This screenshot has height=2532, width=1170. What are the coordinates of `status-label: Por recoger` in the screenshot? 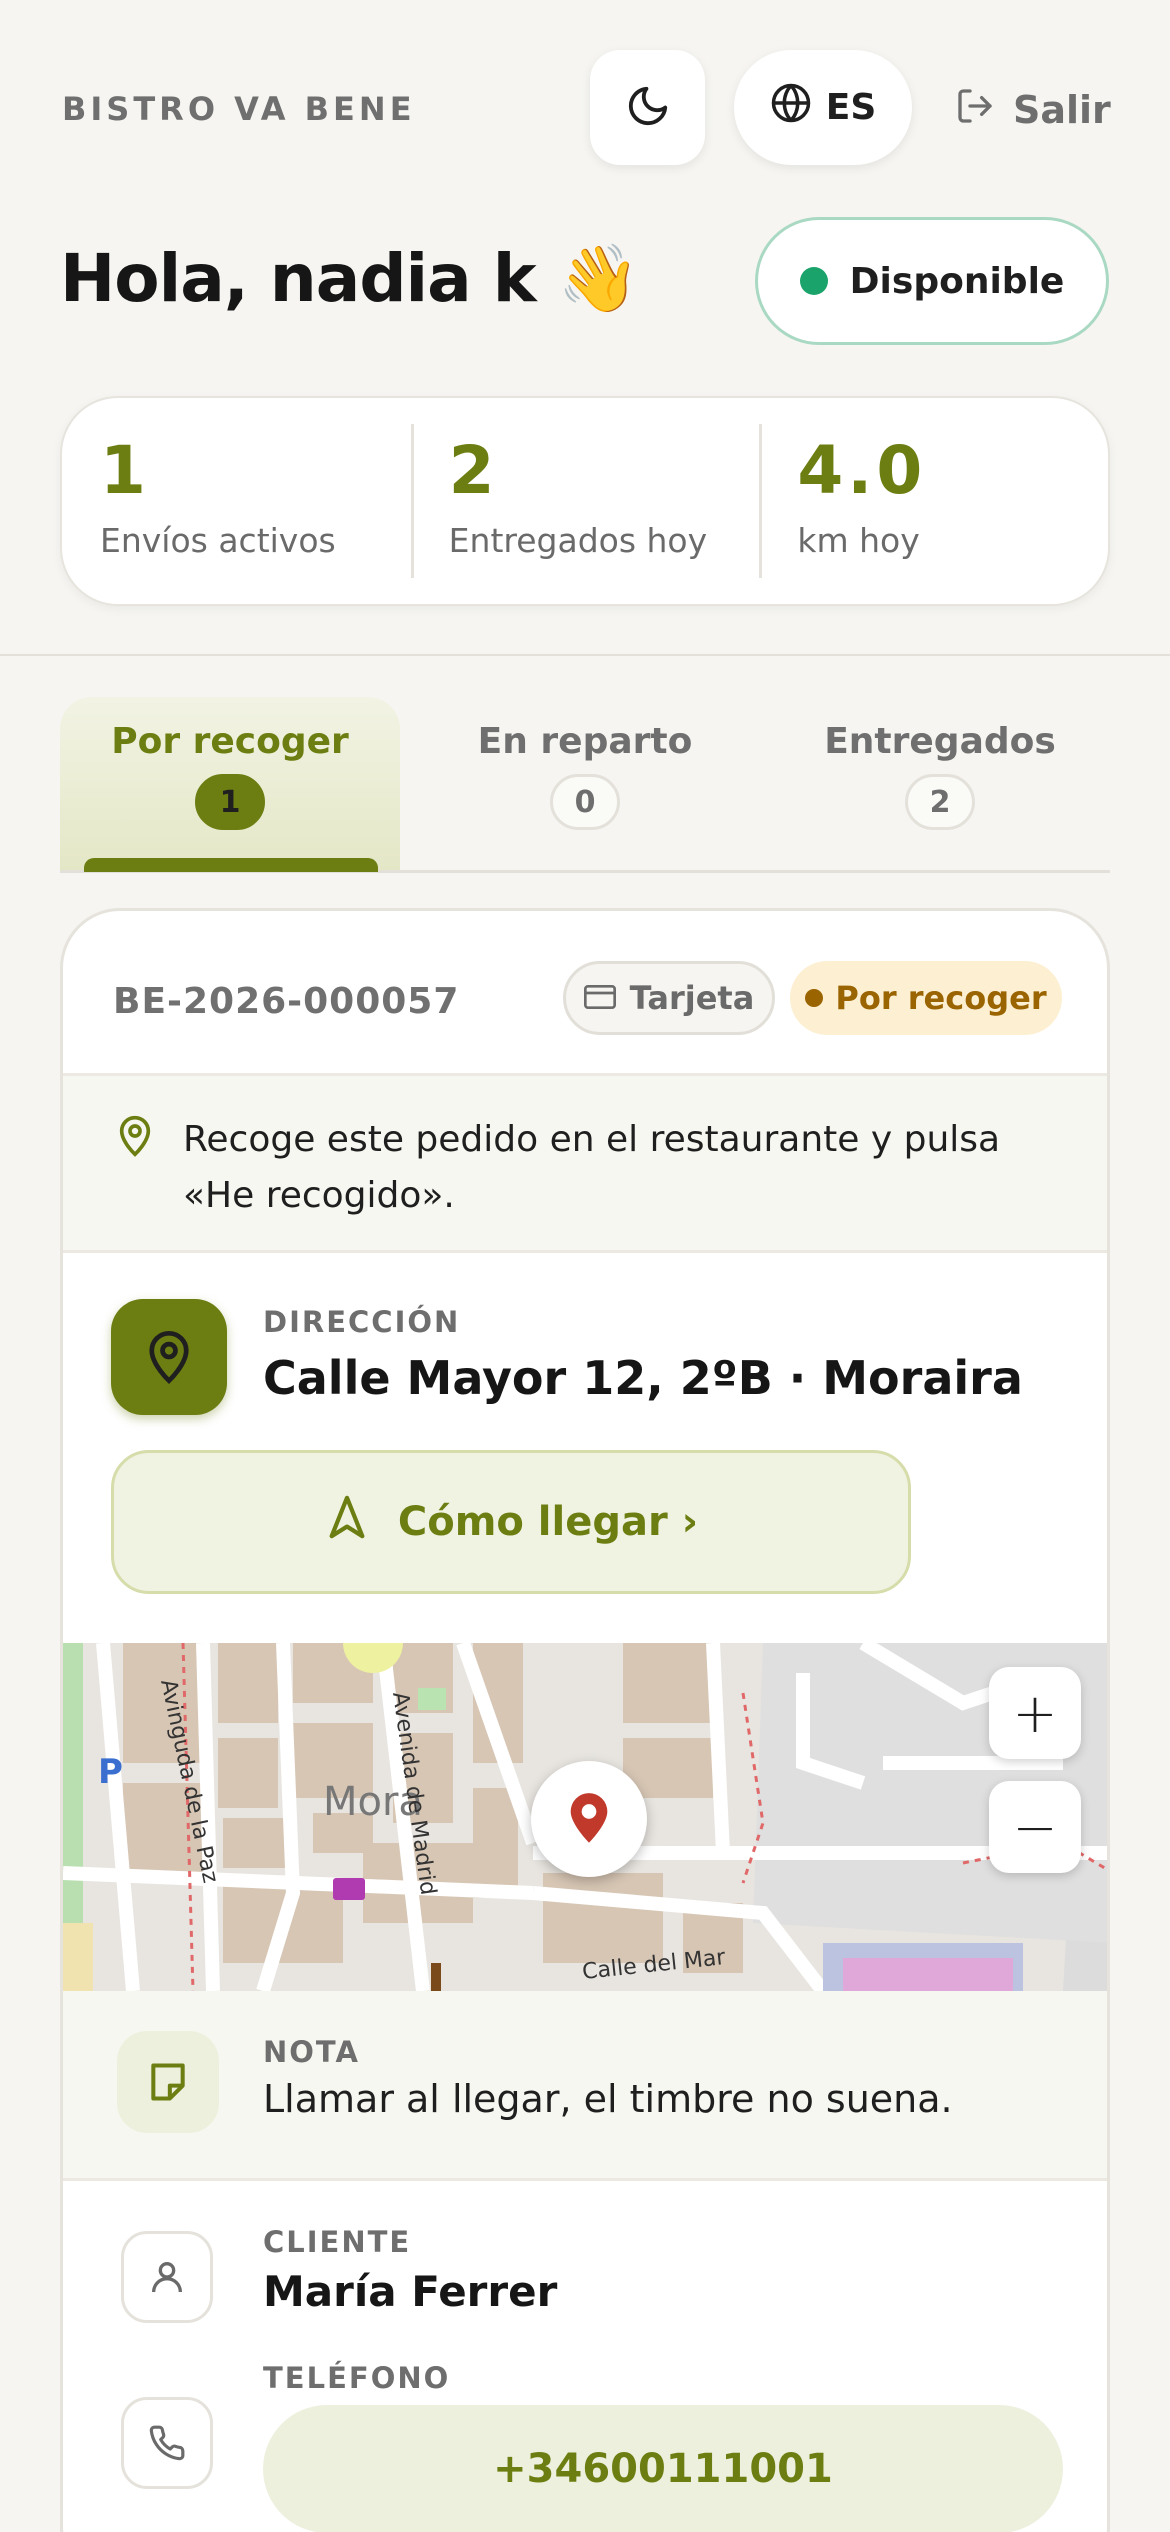 It's located at (941, 998).